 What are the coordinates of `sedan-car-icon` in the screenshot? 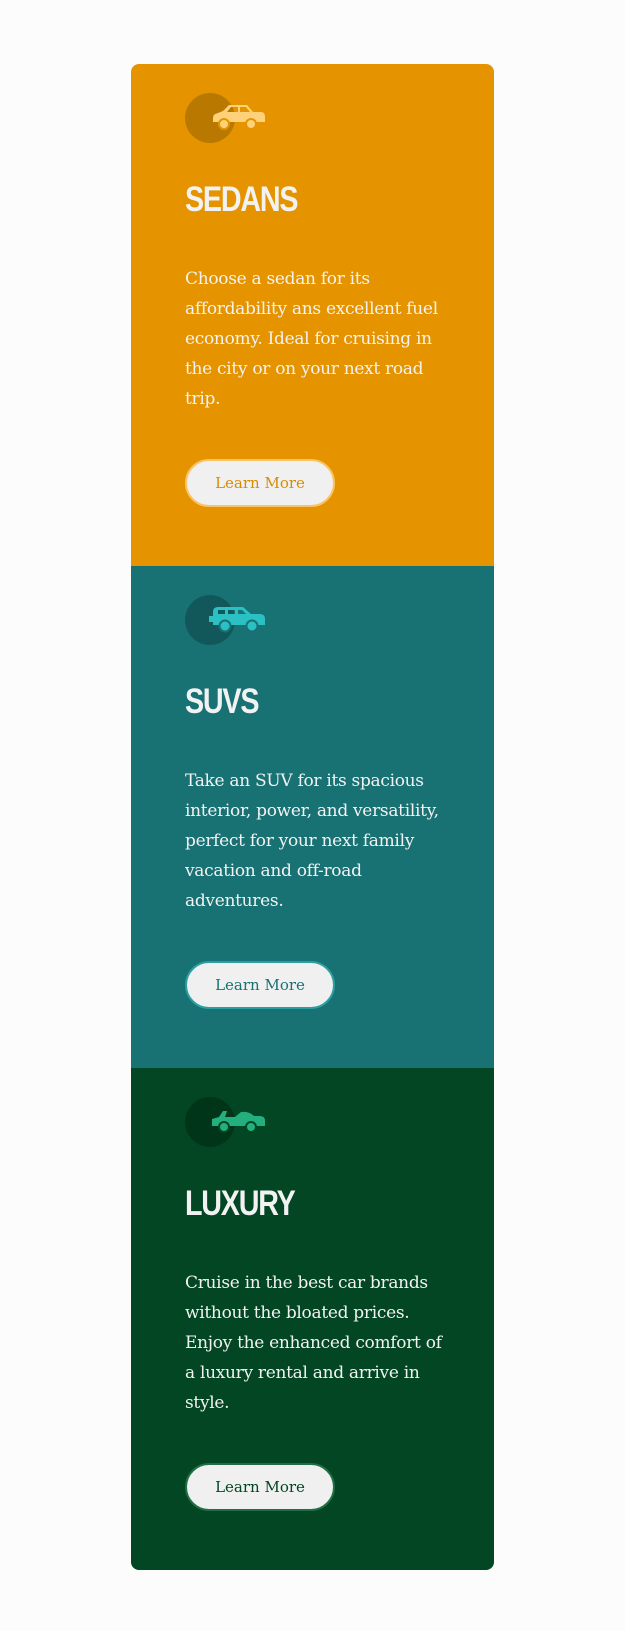 It's located at (226, 118).